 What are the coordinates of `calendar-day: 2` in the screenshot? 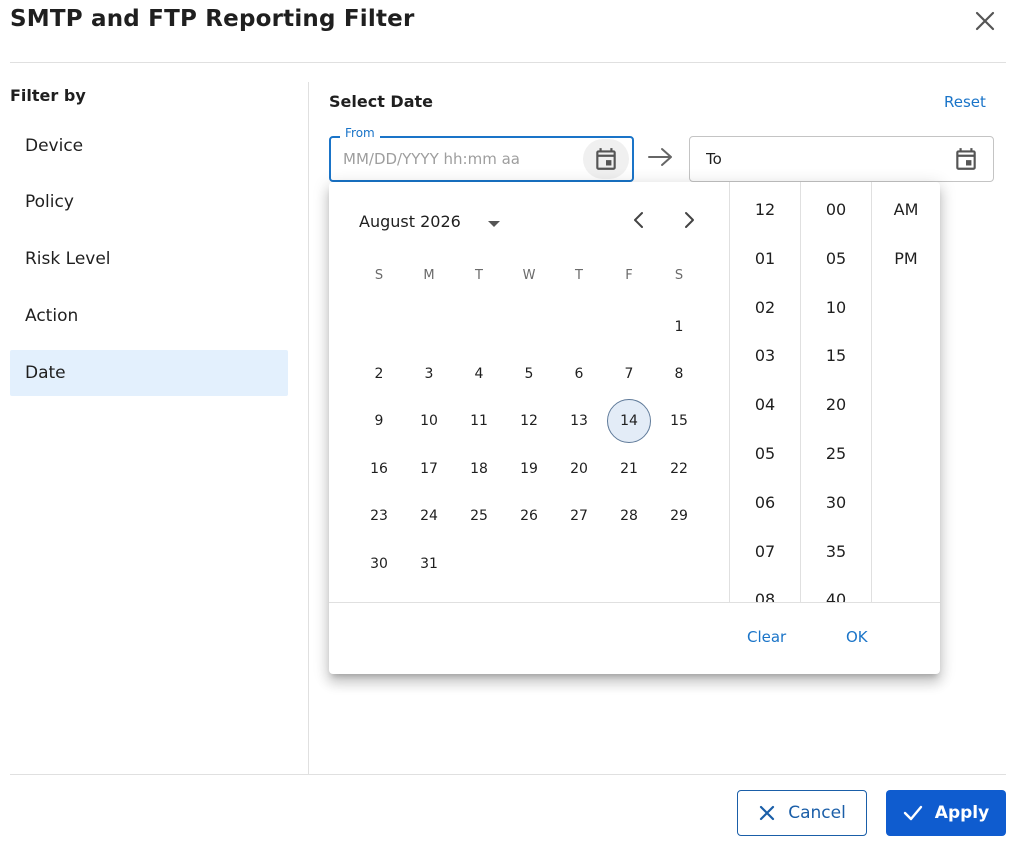 It's located at (379, 374).